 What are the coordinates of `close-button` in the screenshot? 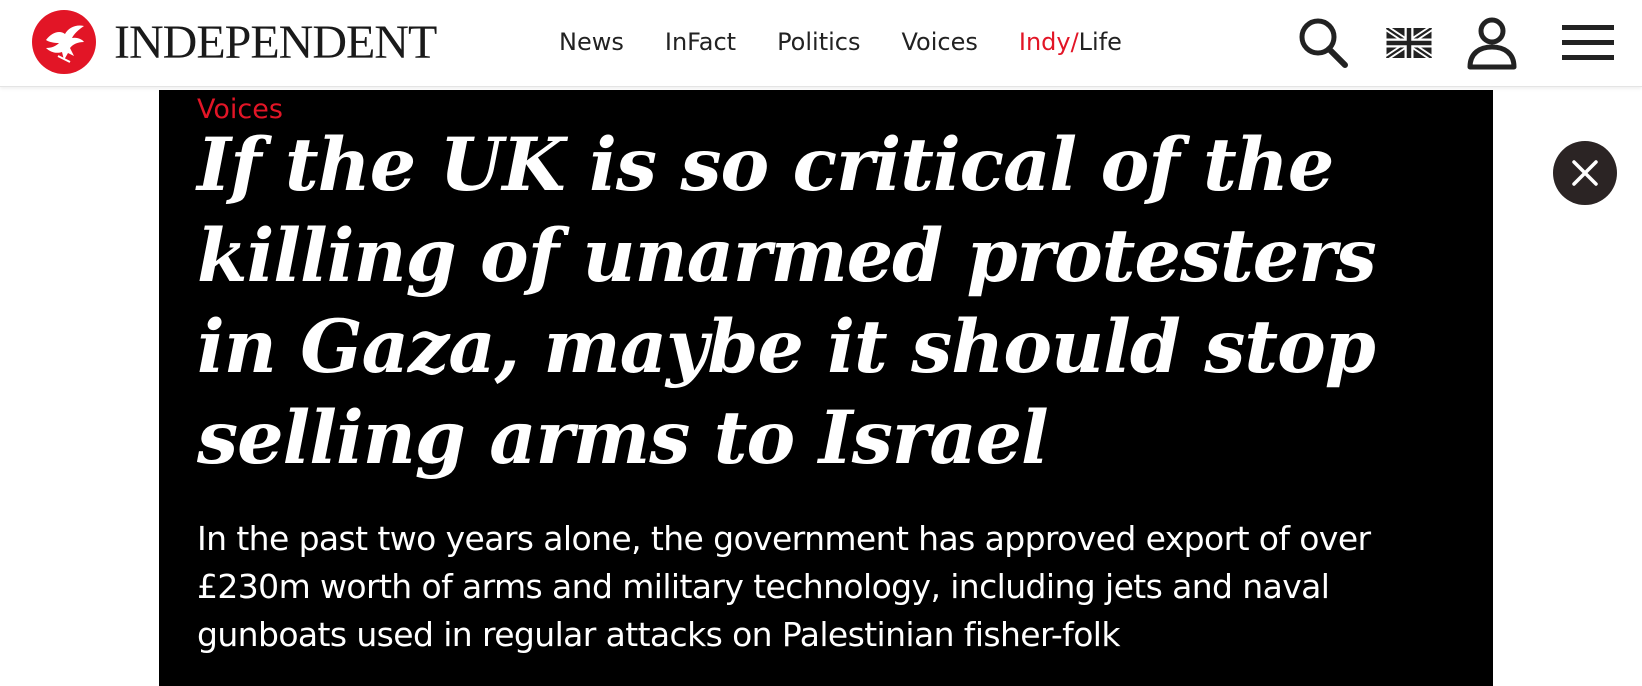 It's located at (1585, 173).